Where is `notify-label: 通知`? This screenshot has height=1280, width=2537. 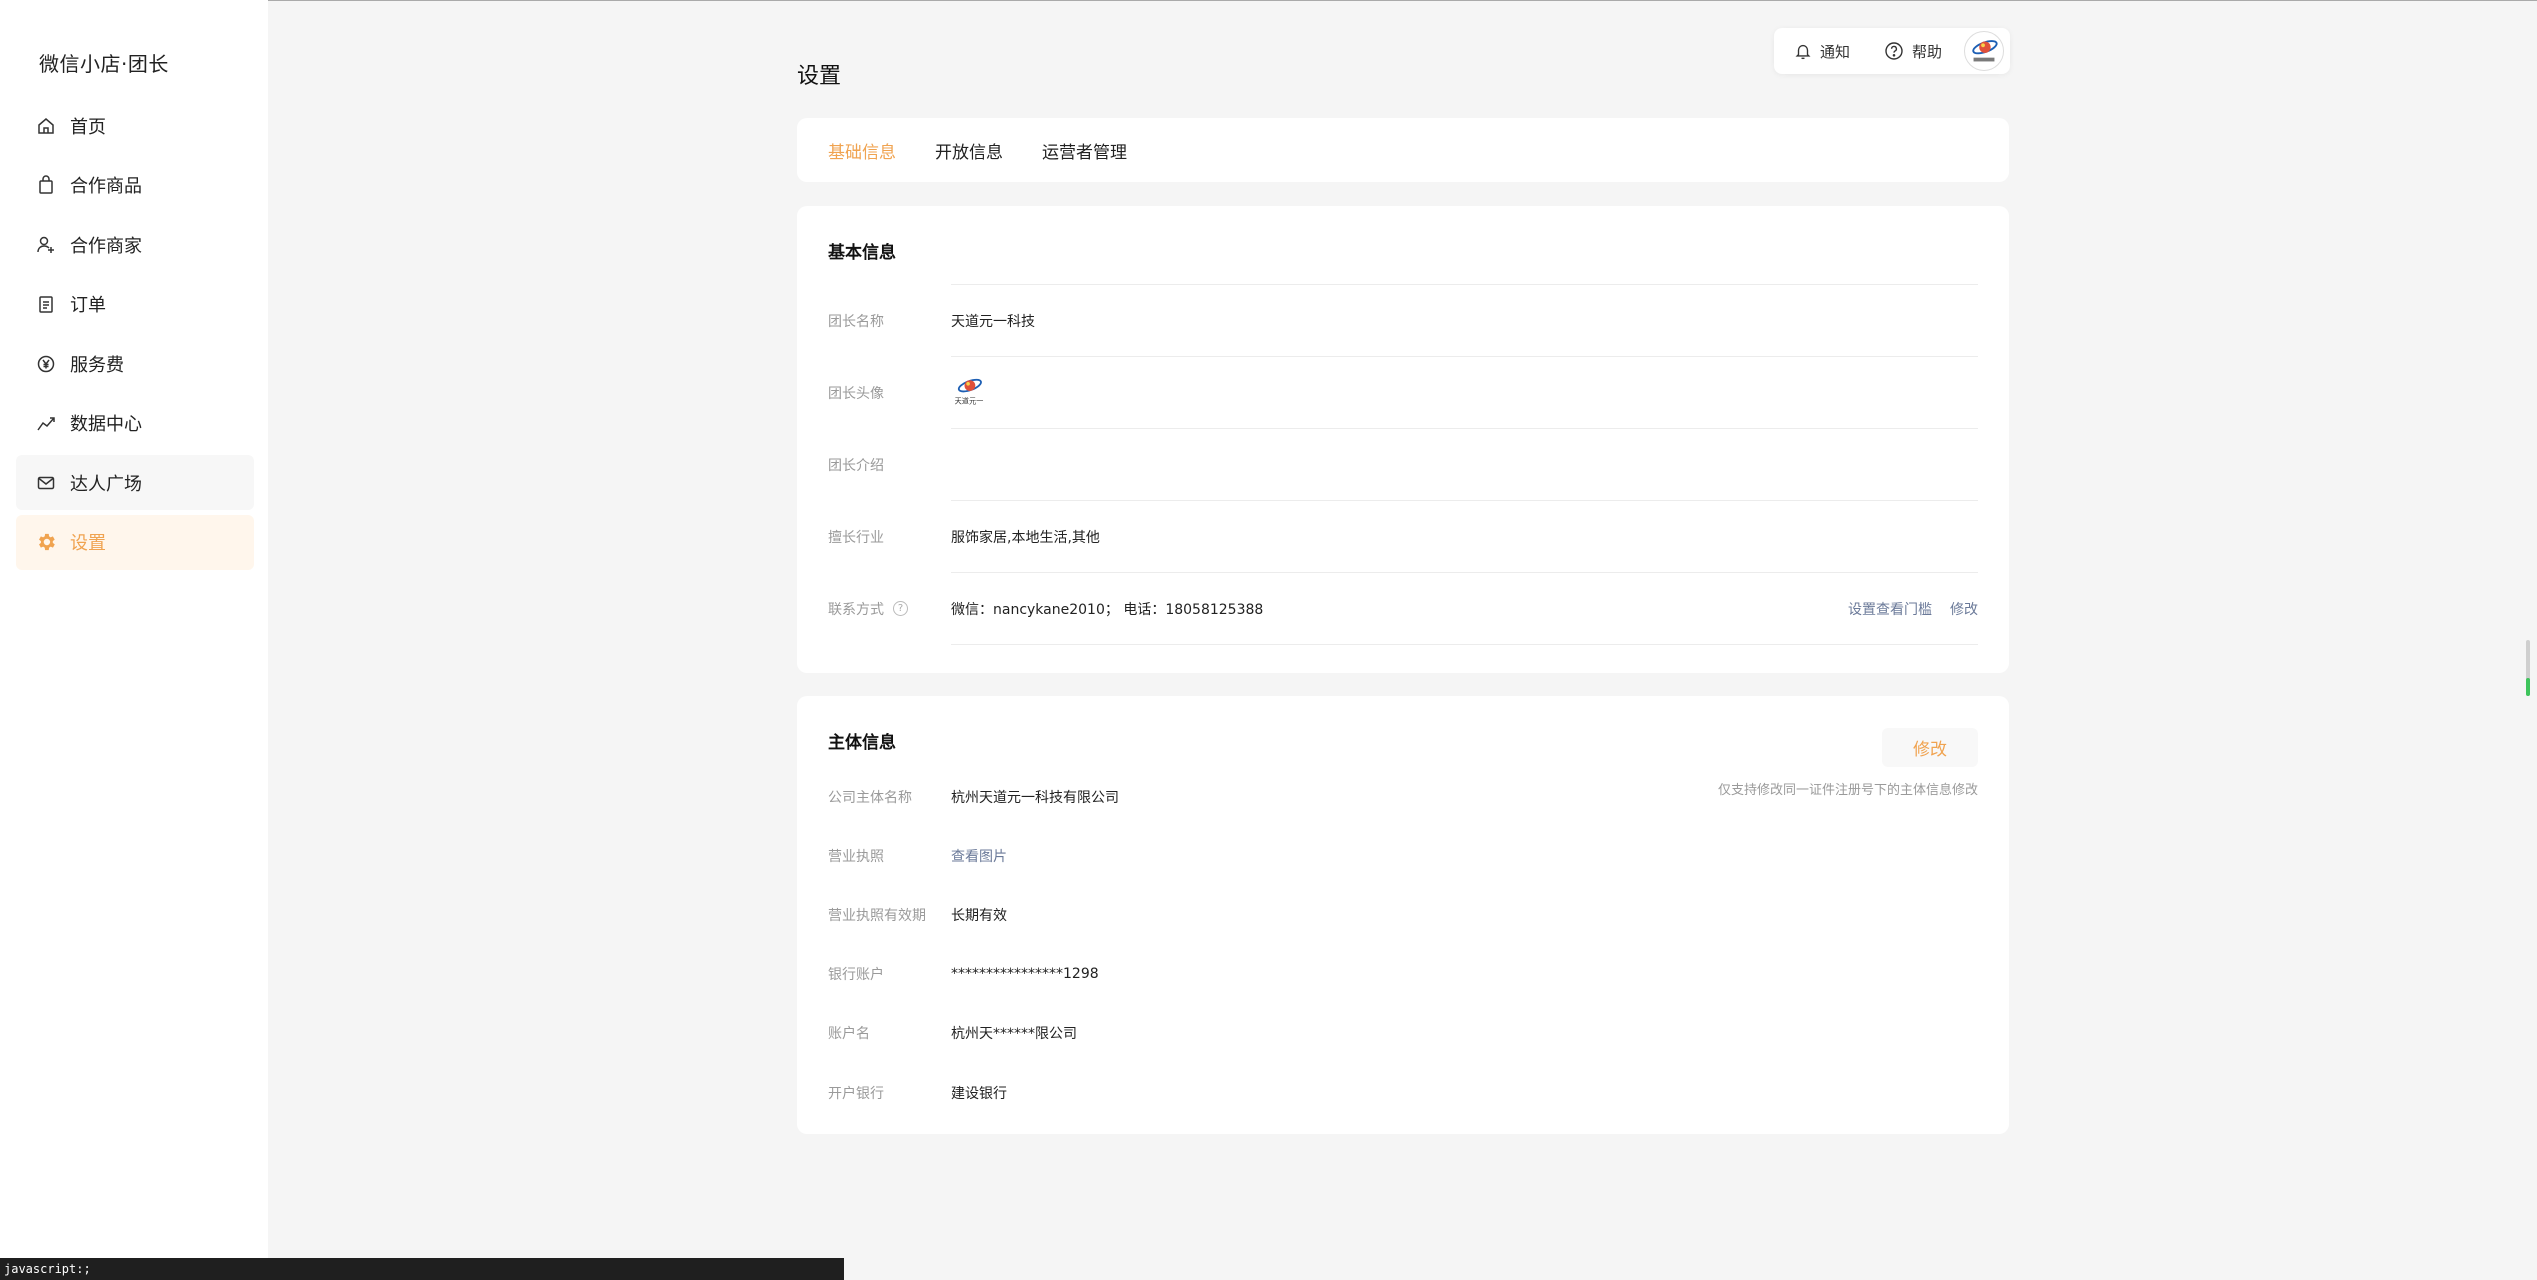
notify-label: 通知 is located at coordinates (1835, 51).